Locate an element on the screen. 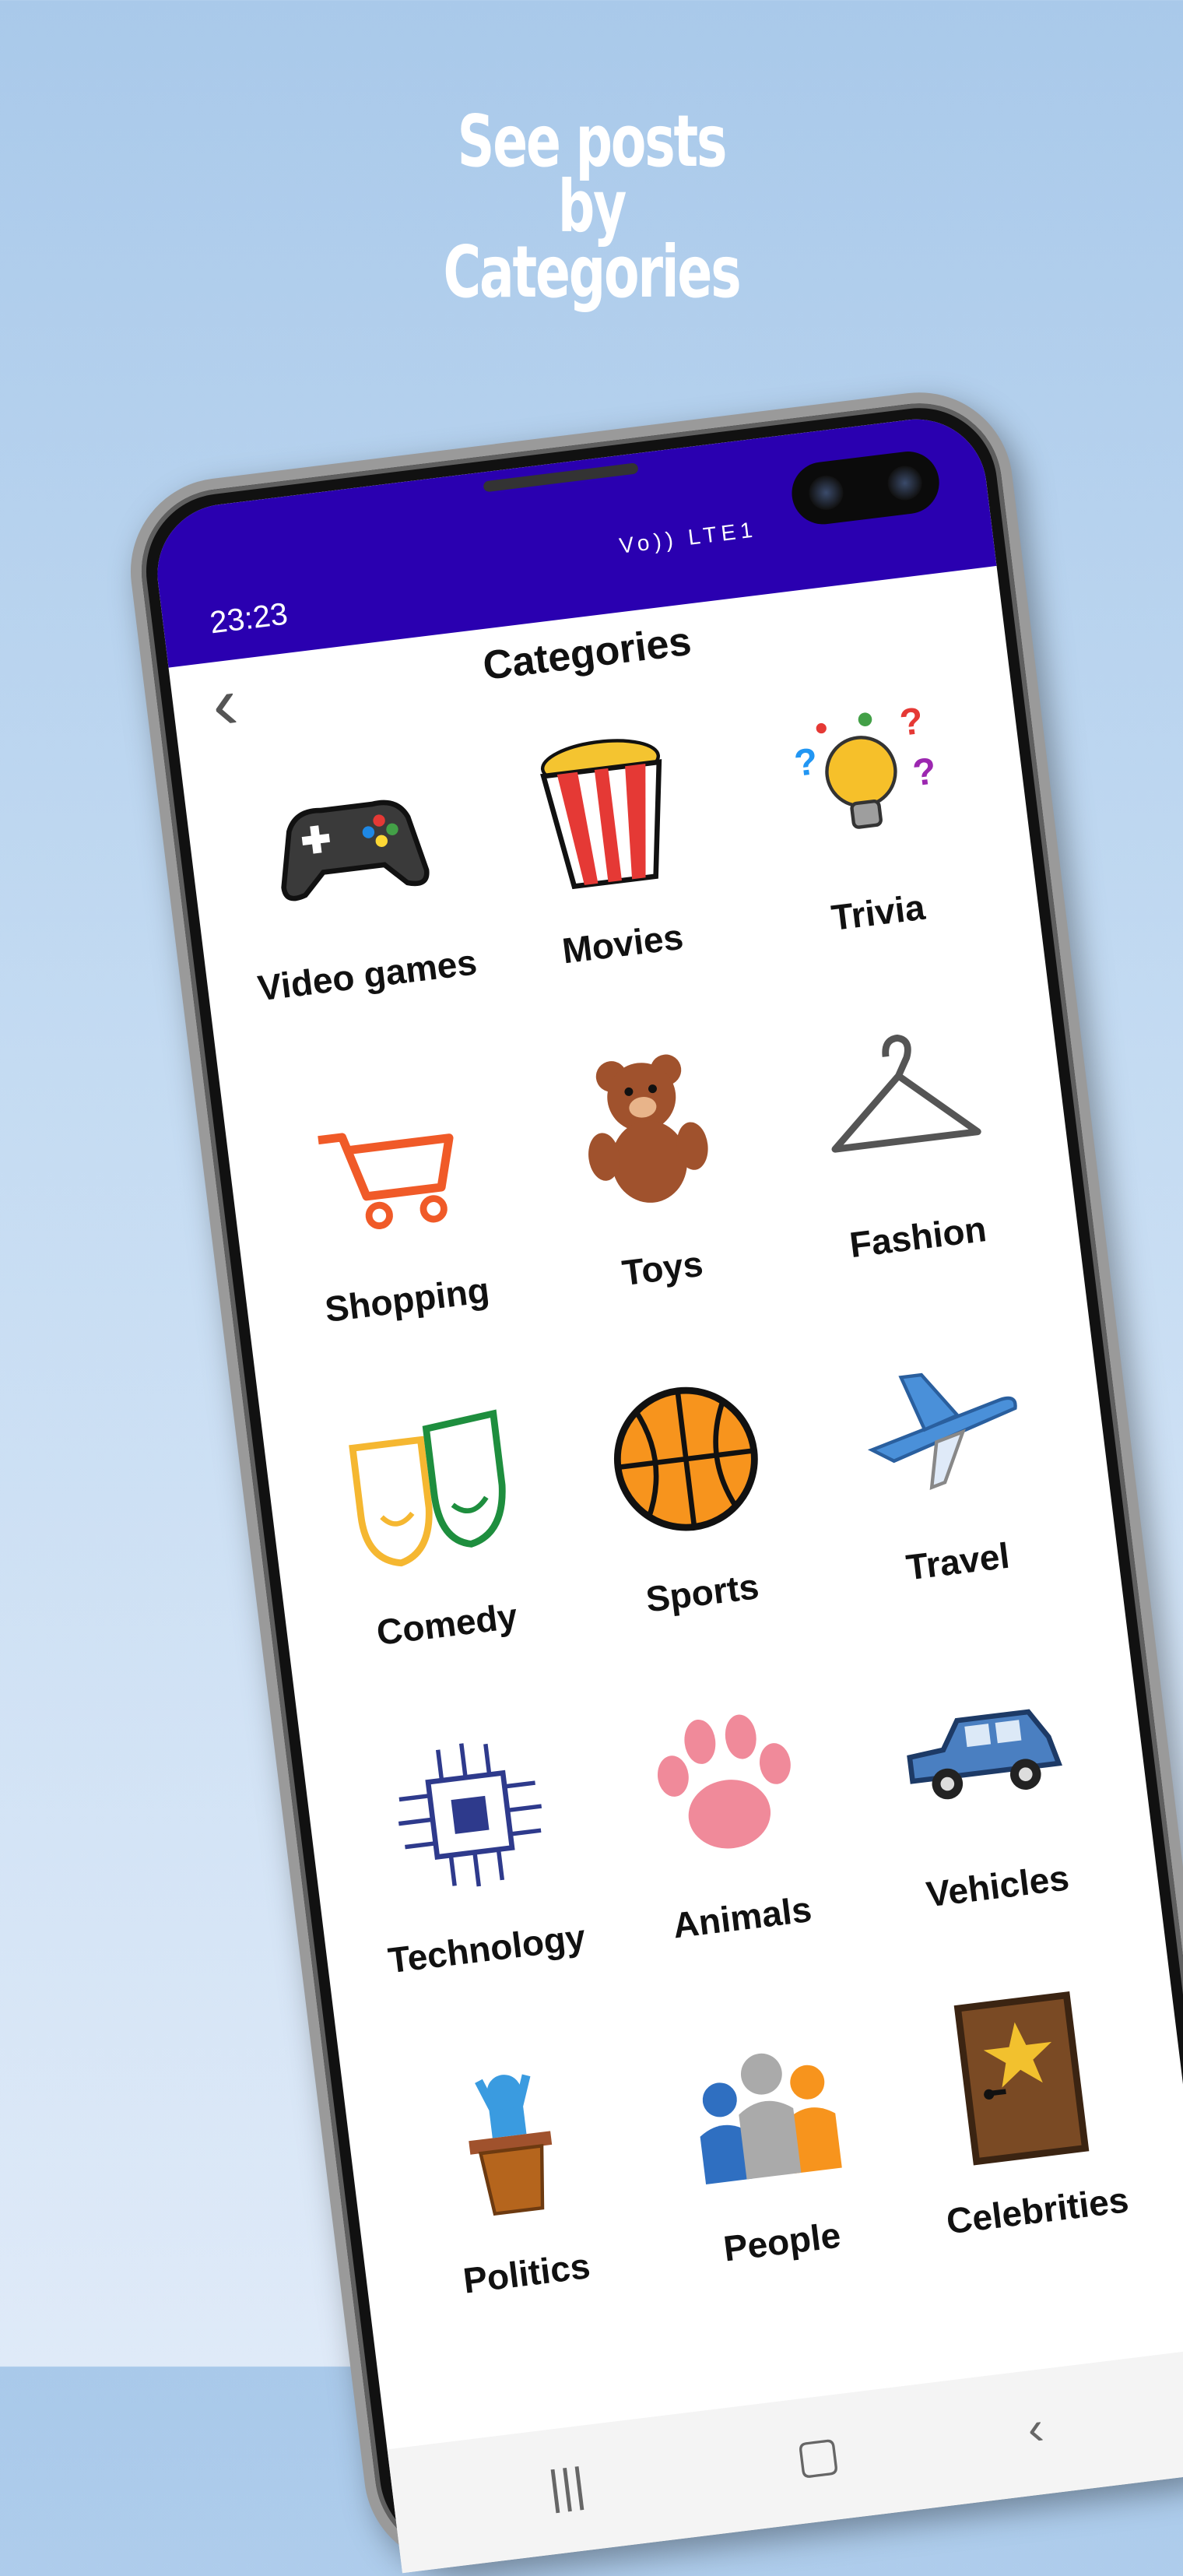  category-label: People is located at coordinates (782, 2241).